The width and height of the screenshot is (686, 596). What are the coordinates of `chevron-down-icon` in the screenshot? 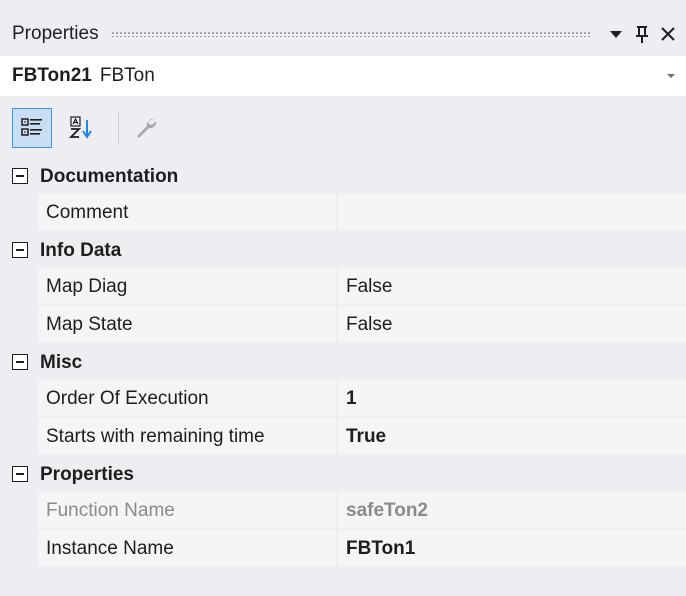 It's located at (671, 76).